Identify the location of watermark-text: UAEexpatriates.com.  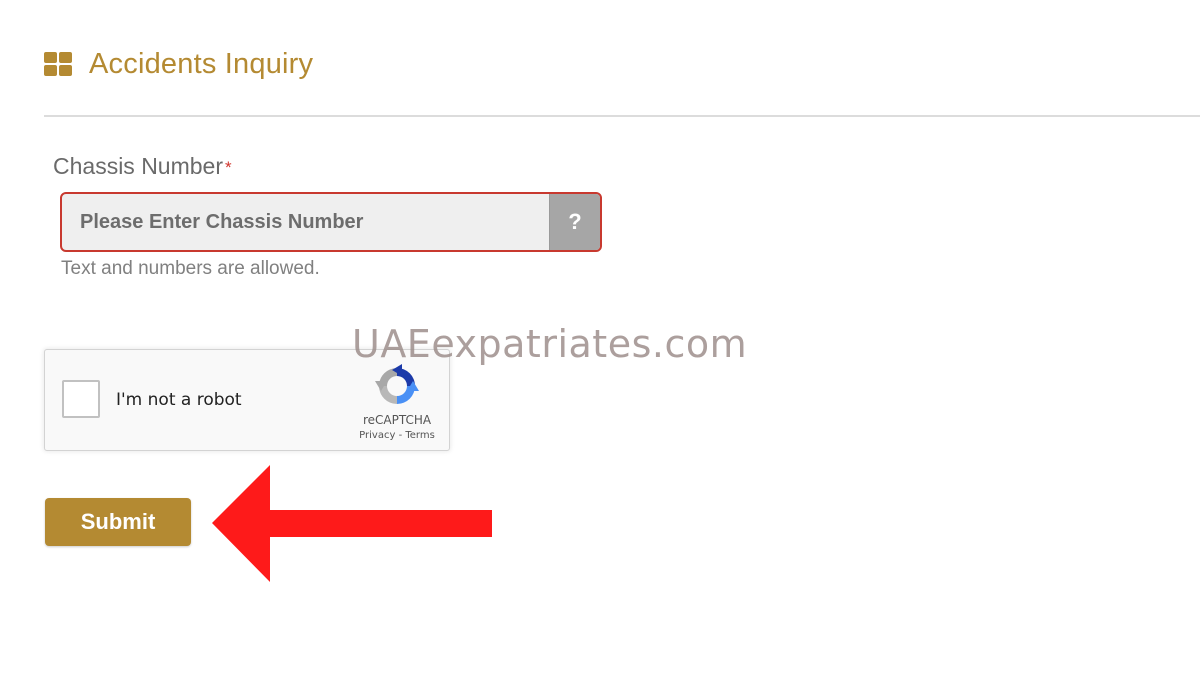
(550, 344).